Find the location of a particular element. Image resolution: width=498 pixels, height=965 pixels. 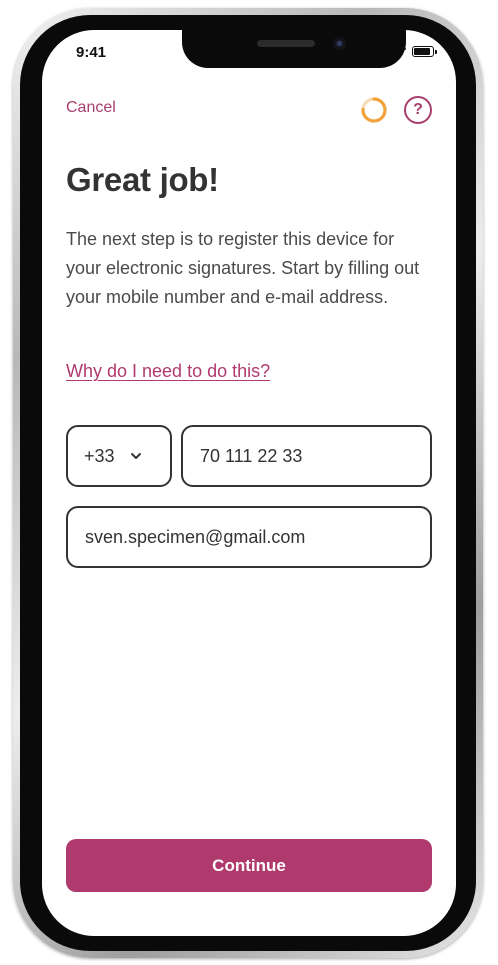

why-link: Why do I need to do this? is located at coordinates (168, 371).